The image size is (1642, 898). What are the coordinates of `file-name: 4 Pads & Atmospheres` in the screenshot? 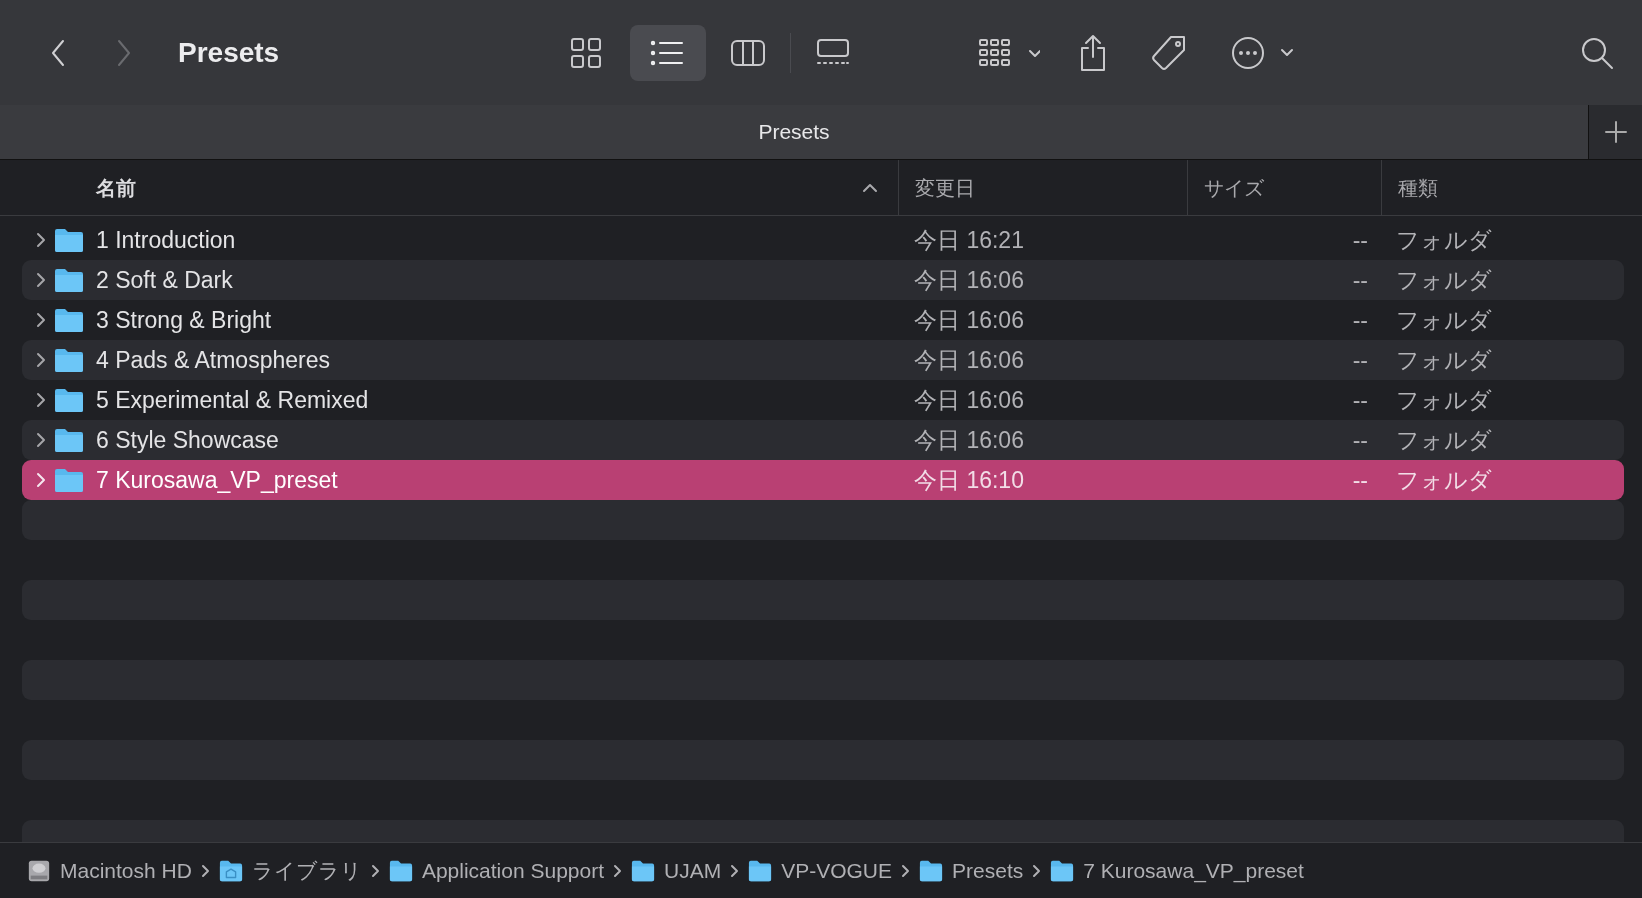 It's located at (213, 360).